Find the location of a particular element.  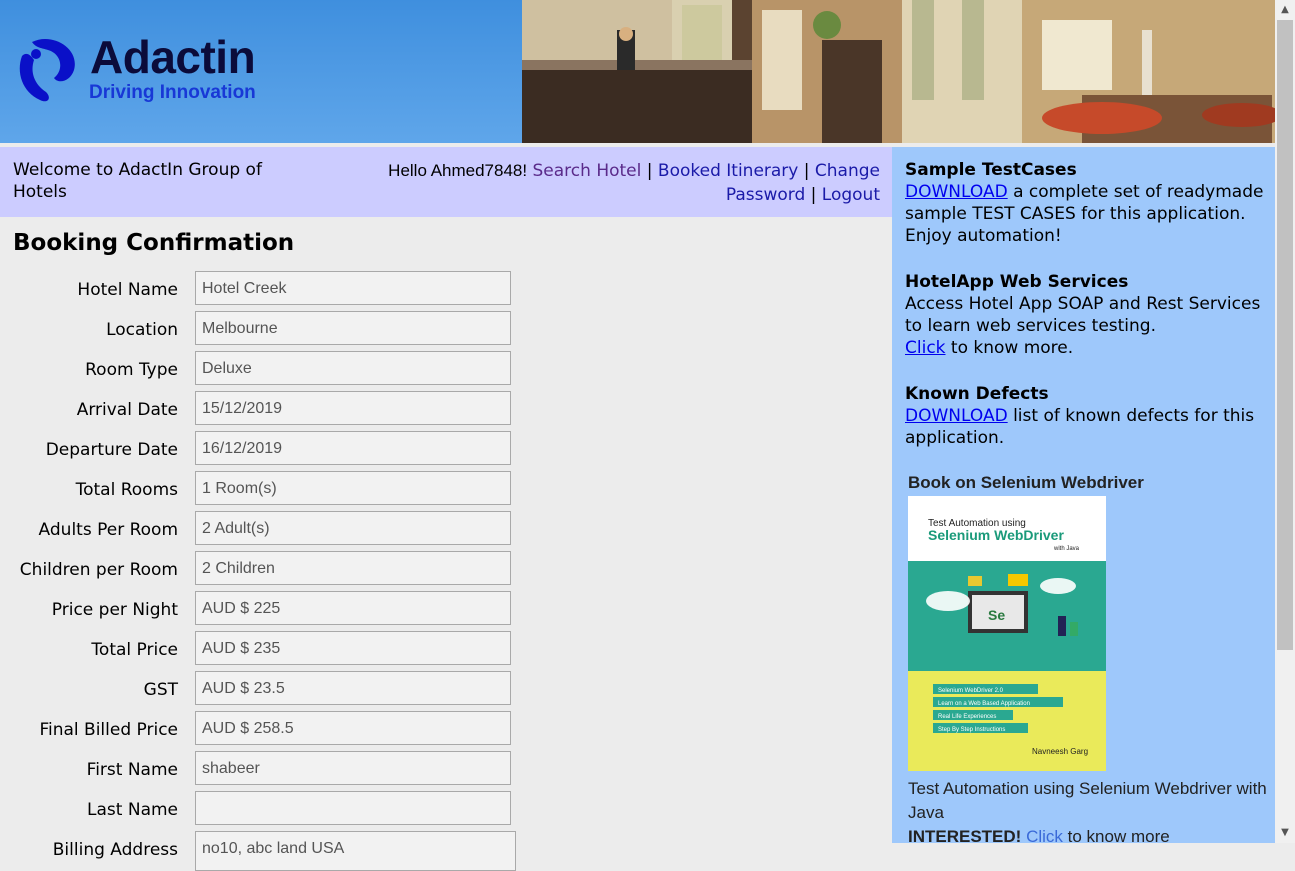

form-row: Arrival Date 15/12/2019 is located at coordinates (260, 410).